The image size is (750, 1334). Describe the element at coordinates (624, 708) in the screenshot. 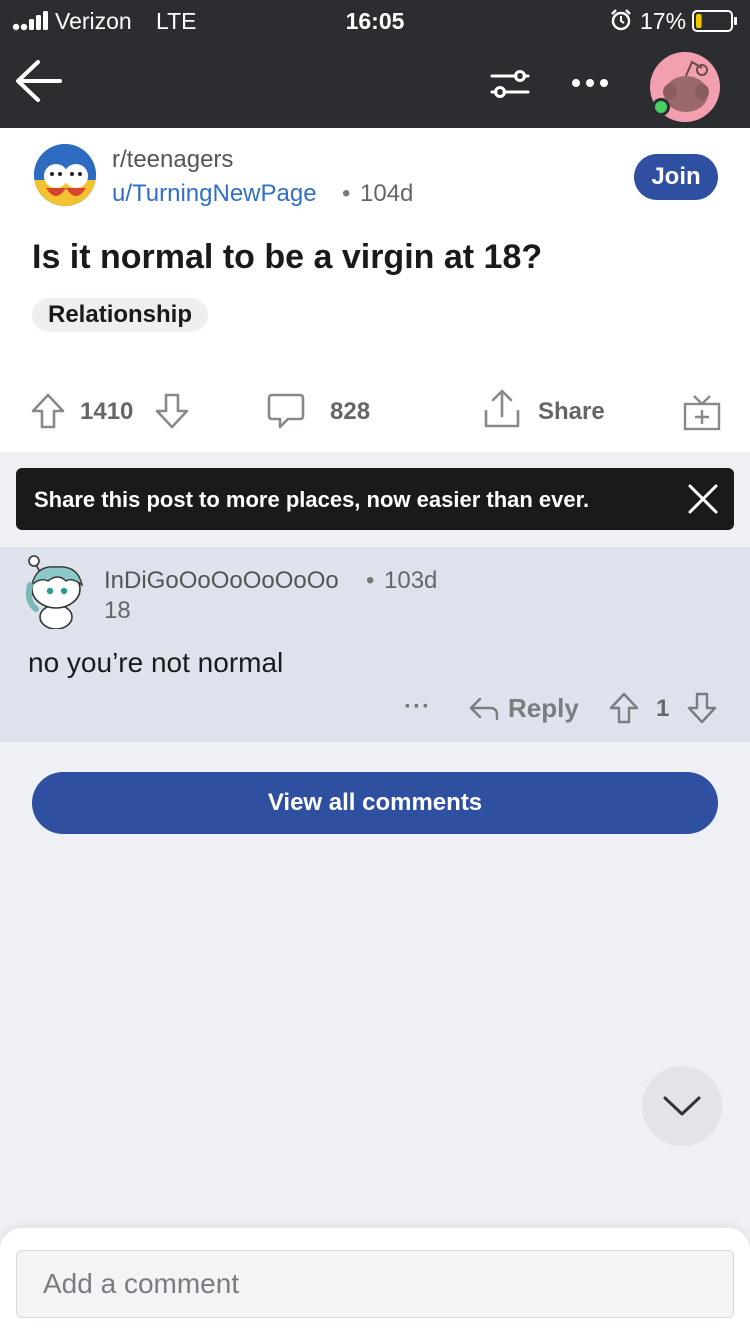

I see `comment-upvote-icon` at that location.